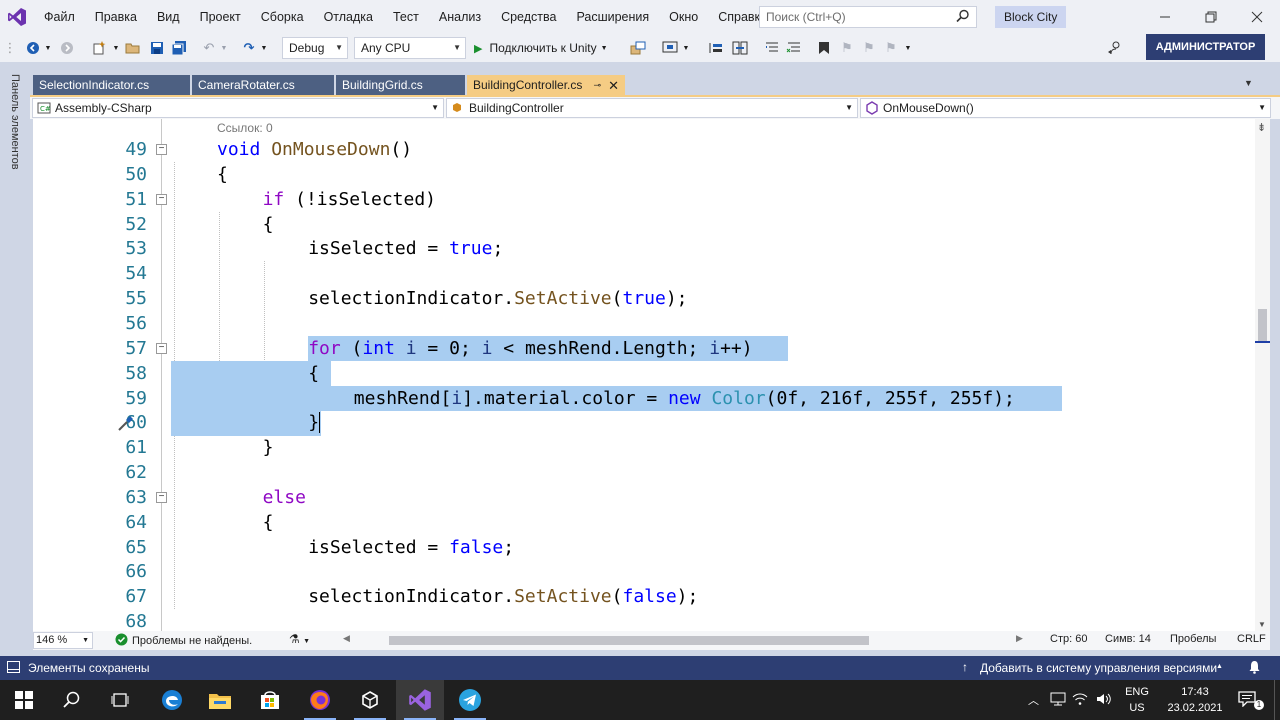 Image resolution: width=1280 pixels, height=720 pixels. Describe the element at coordinates (794, 48) in the screenshot. I see `uncomment-lines-icon` at that location.